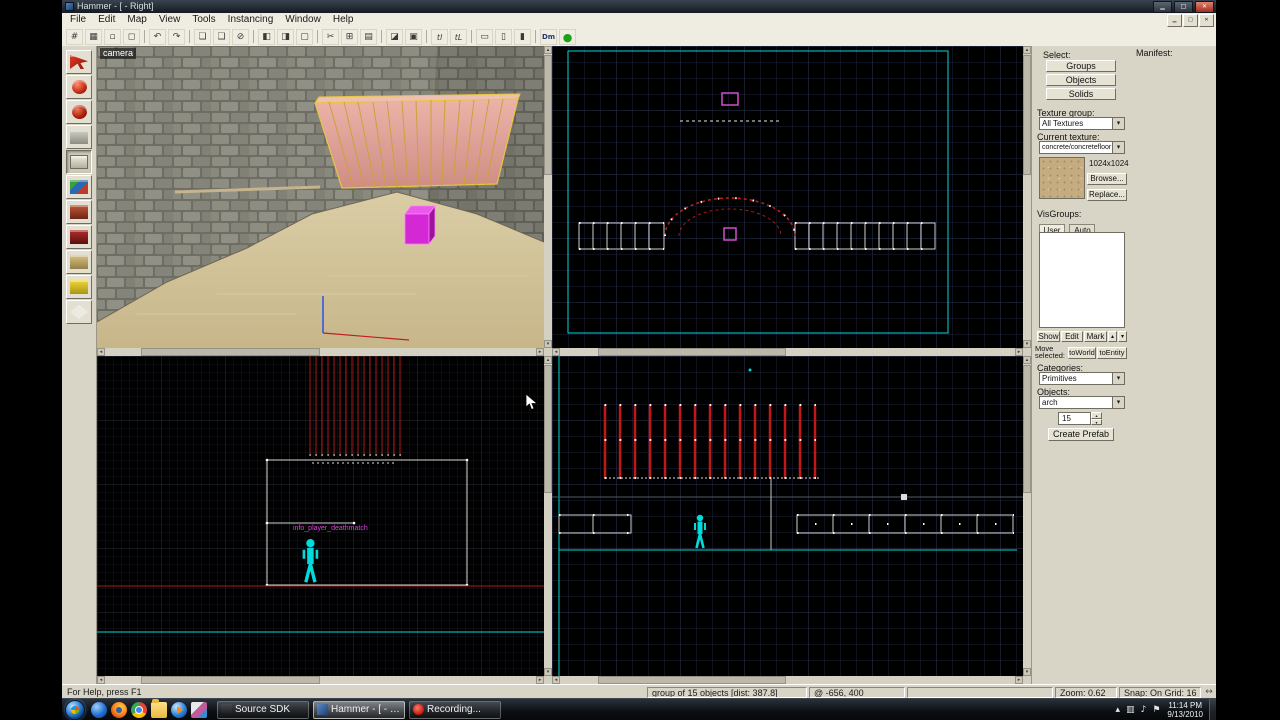 The width and height of the screenshot is (1280, 720). Describe the element at coordinates (1096, 421) in the screenshot. I see `spinner-down-button: ▾` at that location.